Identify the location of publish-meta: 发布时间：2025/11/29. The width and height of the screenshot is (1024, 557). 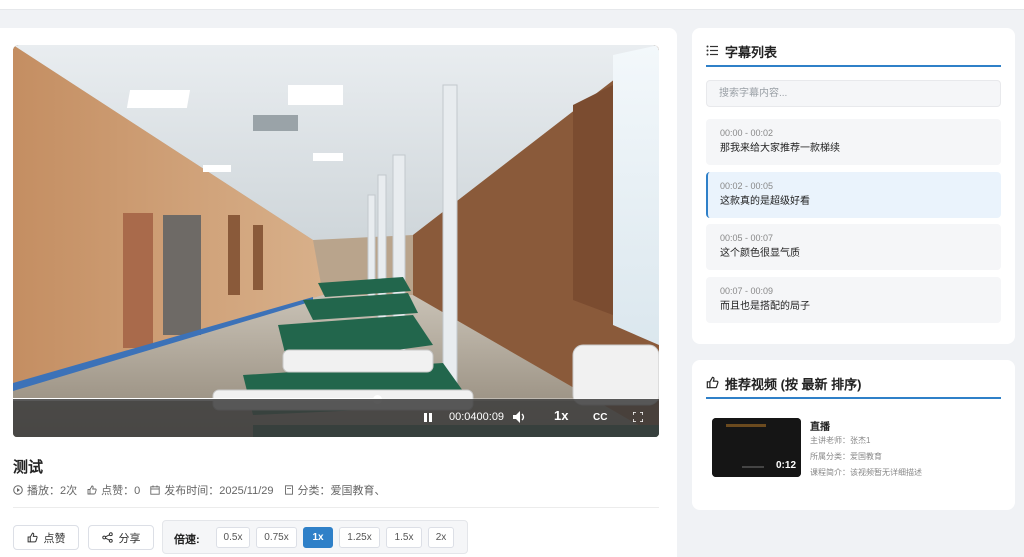
(212, 490).